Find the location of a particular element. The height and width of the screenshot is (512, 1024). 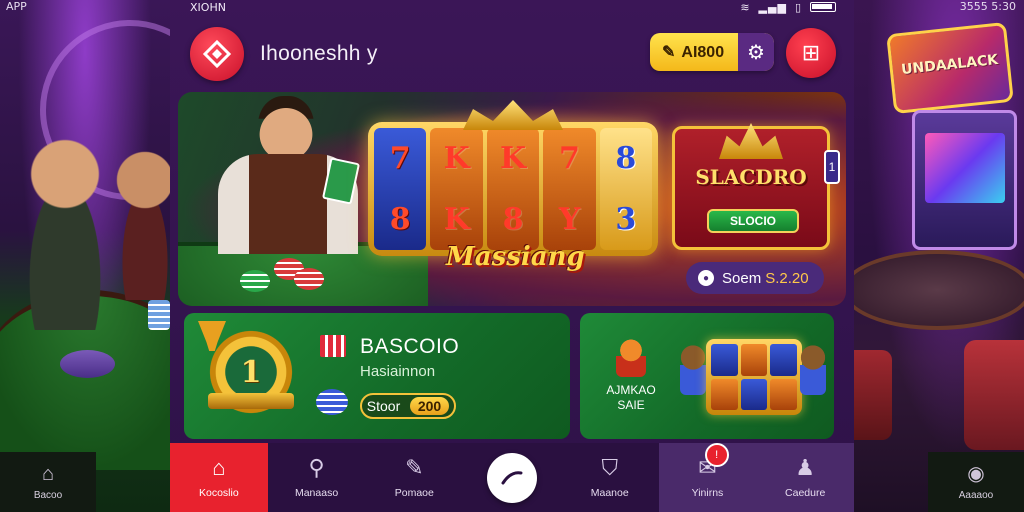

promo-title: BASCOIO is located at coordinates (410, 346).